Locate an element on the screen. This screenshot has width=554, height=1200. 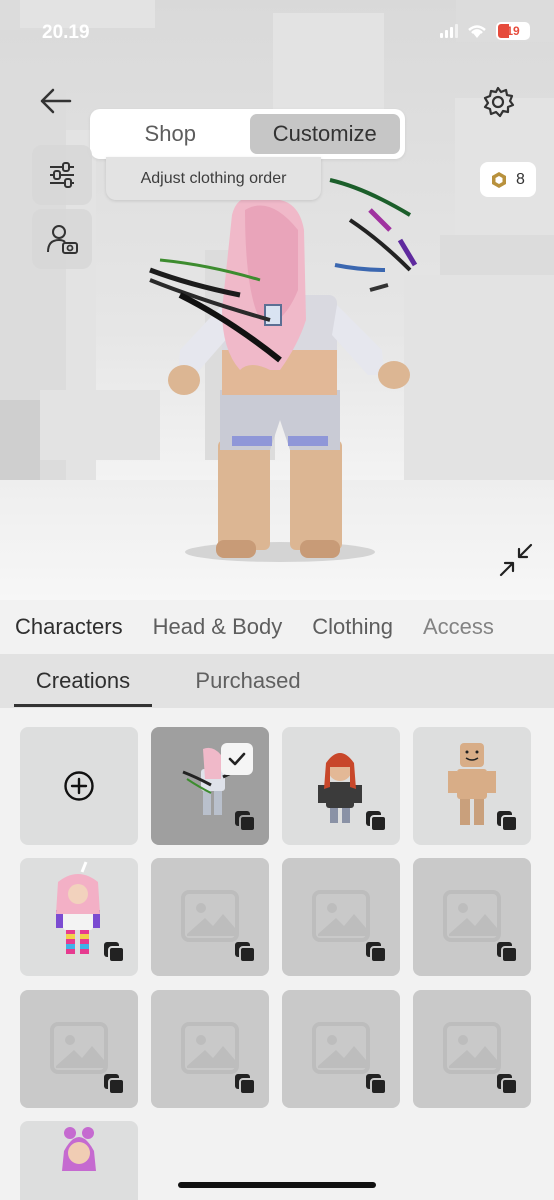
gear-icon is located at coordinates (499, 102).